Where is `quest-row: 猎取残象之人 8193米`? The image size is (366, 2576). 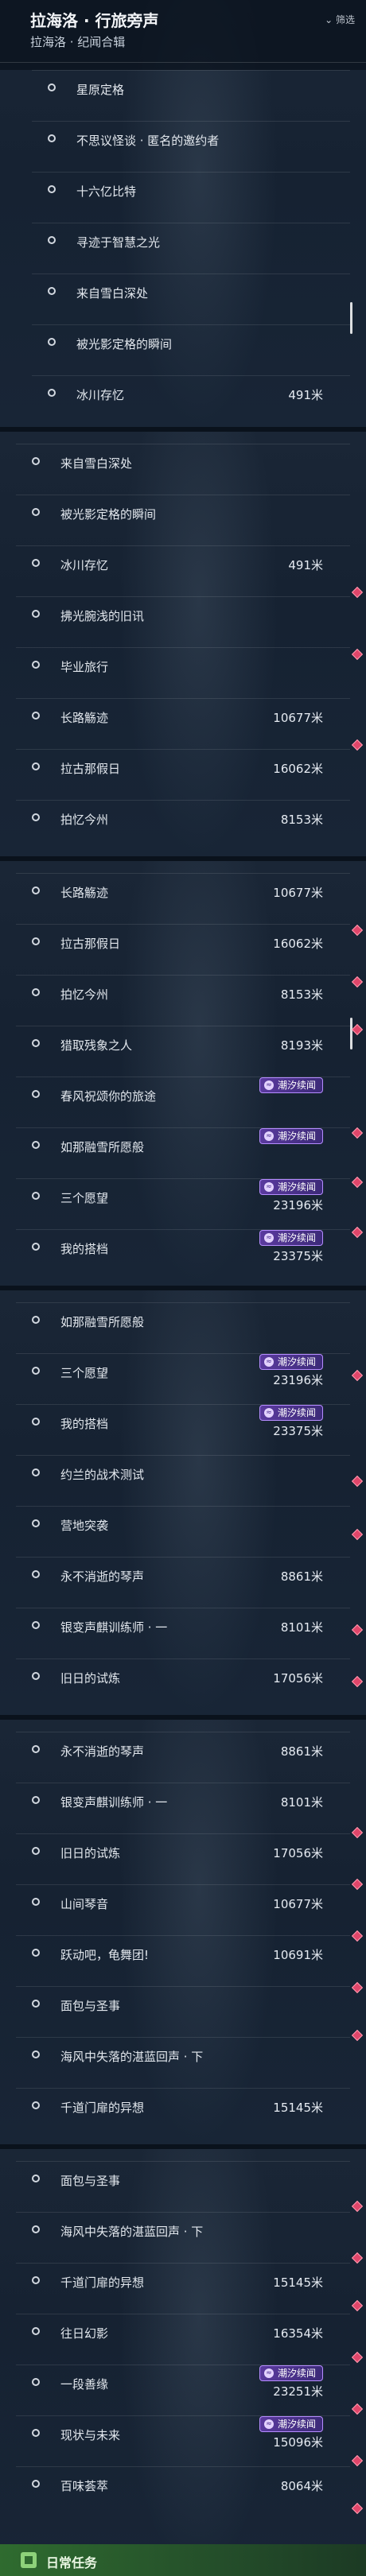
quest-row: 猎取残象之人 8193米 is located at coordinates (183, 1044).